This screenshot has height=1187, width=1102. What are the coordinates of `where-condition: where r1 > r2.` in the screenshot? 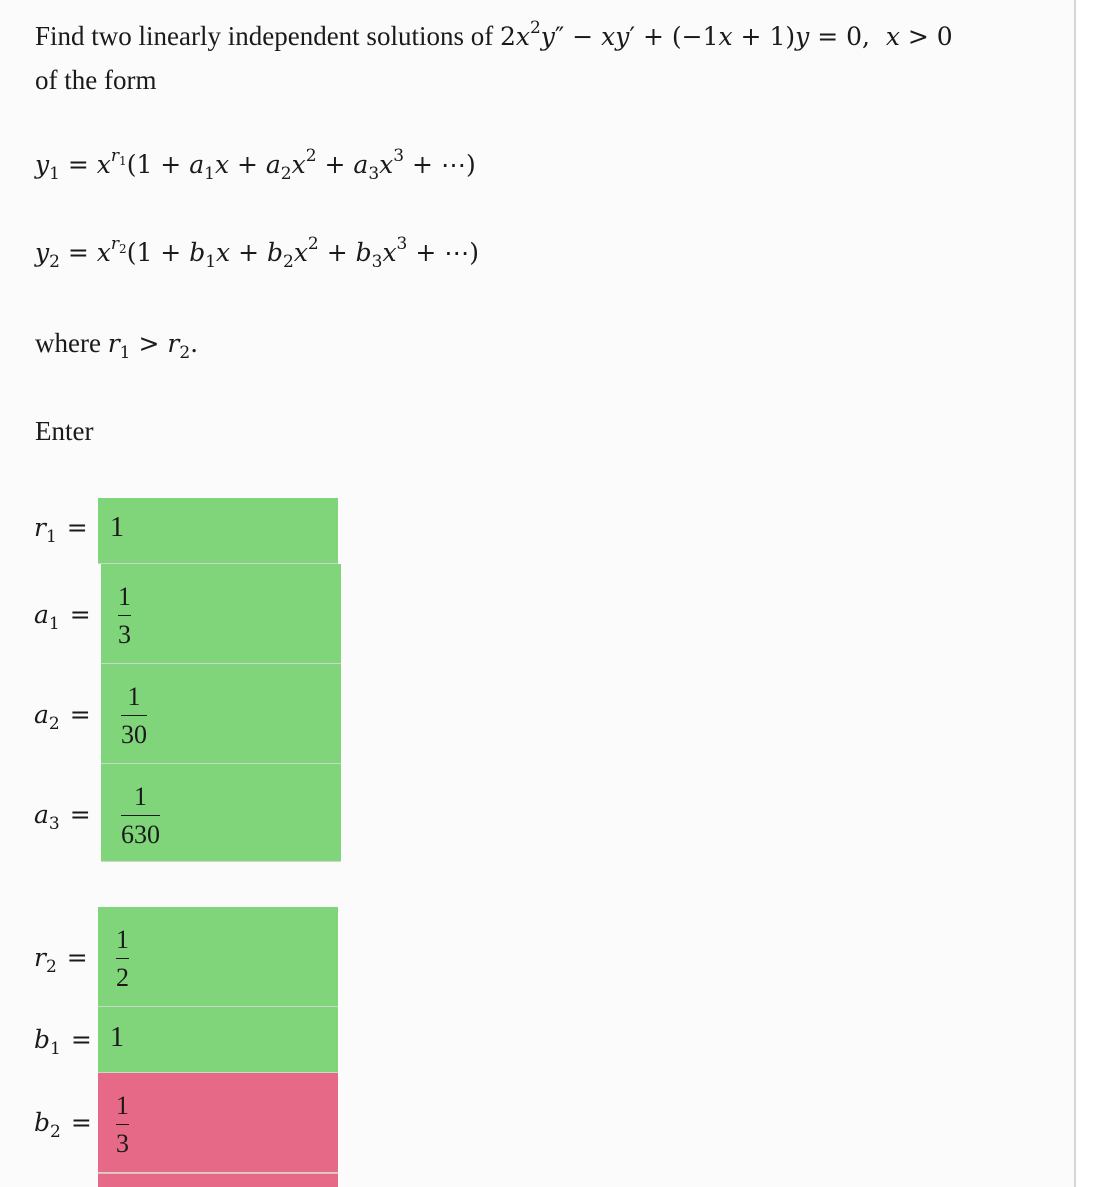 It's located at (117, 345).